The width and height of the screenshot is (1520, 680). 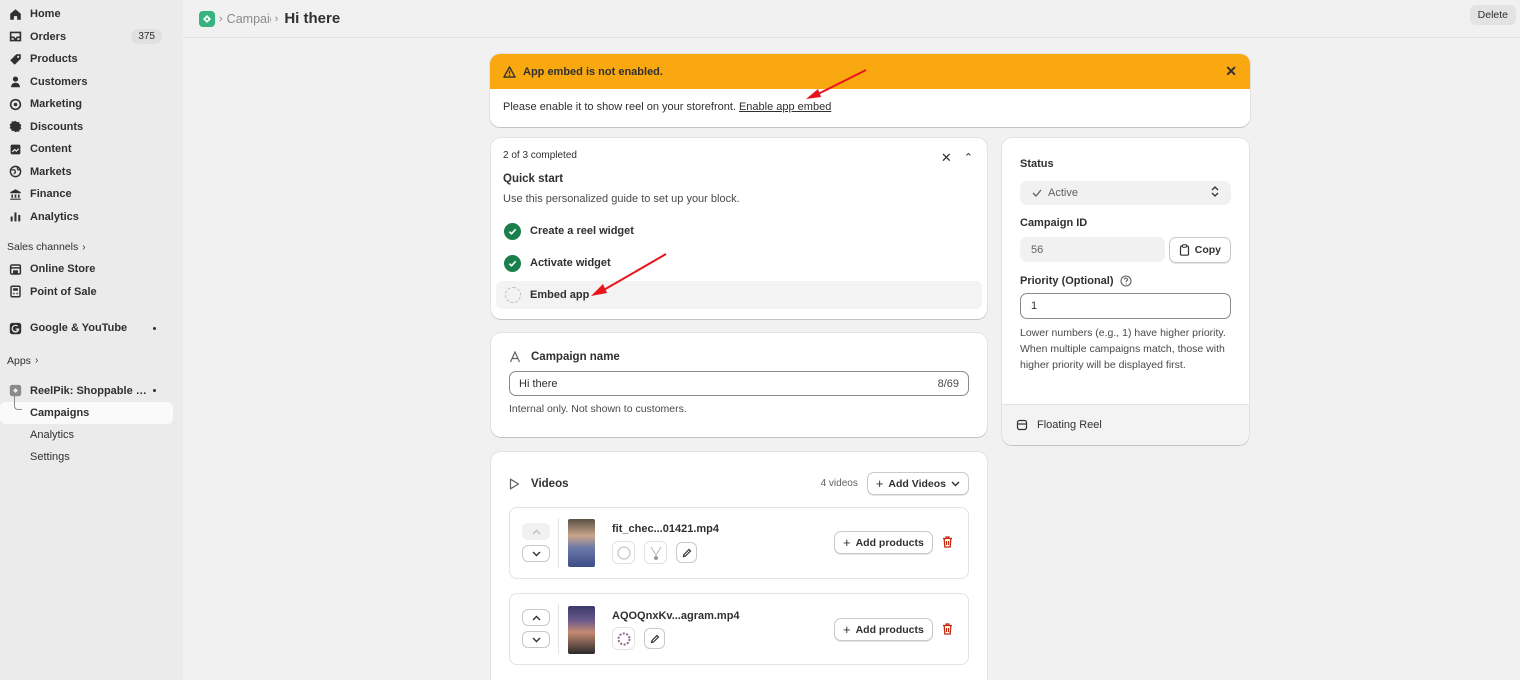 I want to click on nav-label: Online Store, so click(x=63, y=269).